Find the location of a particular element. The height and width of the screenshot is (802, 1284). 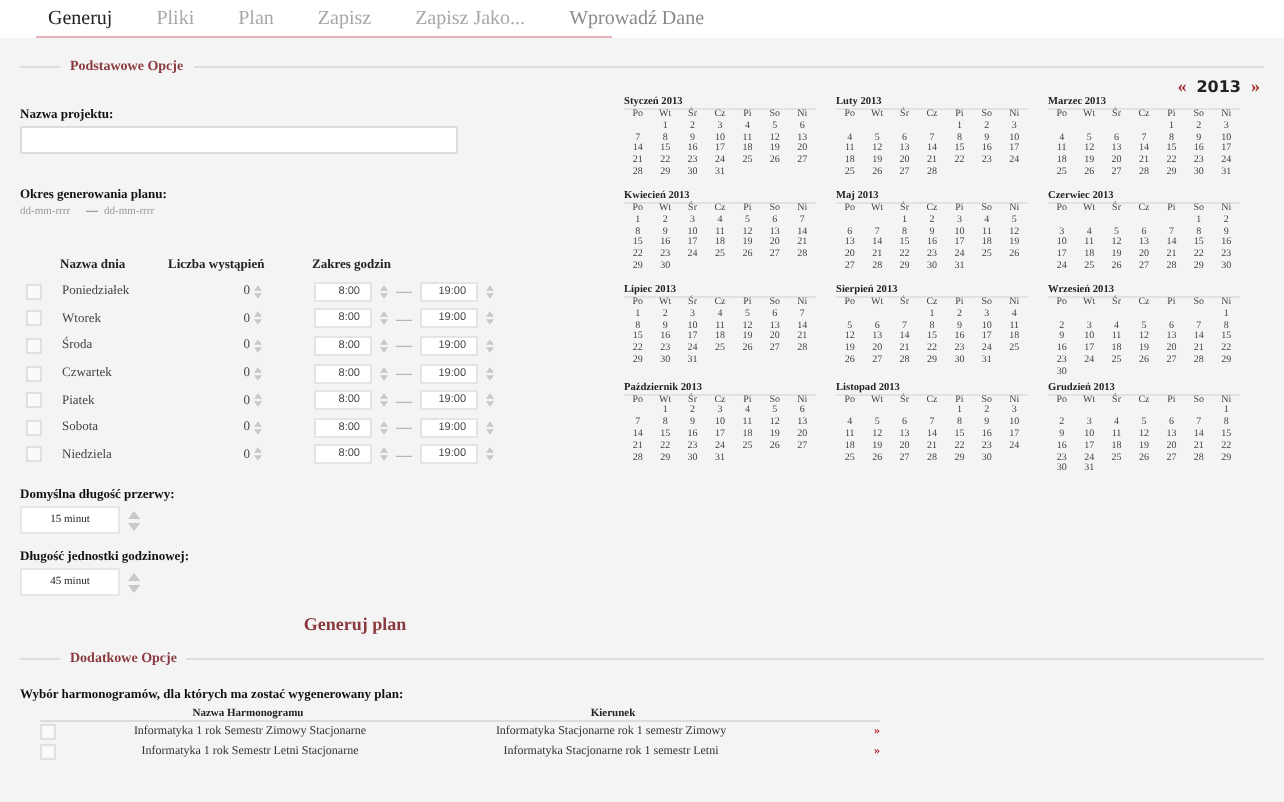

generate-button: Generuj plan is located at coordinates (355, 624).